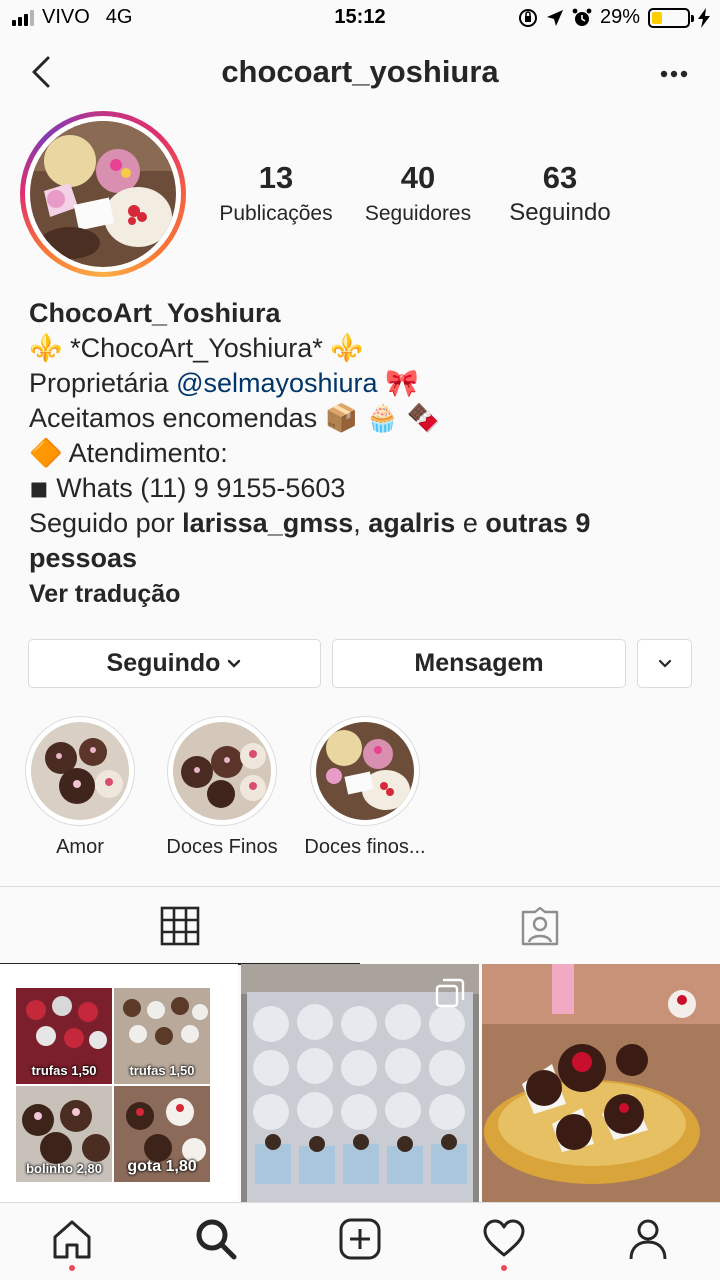 The width and height of the screenshot is (720, 1280). I want to click on price-label: gota 1,80, so click(162, 1166).